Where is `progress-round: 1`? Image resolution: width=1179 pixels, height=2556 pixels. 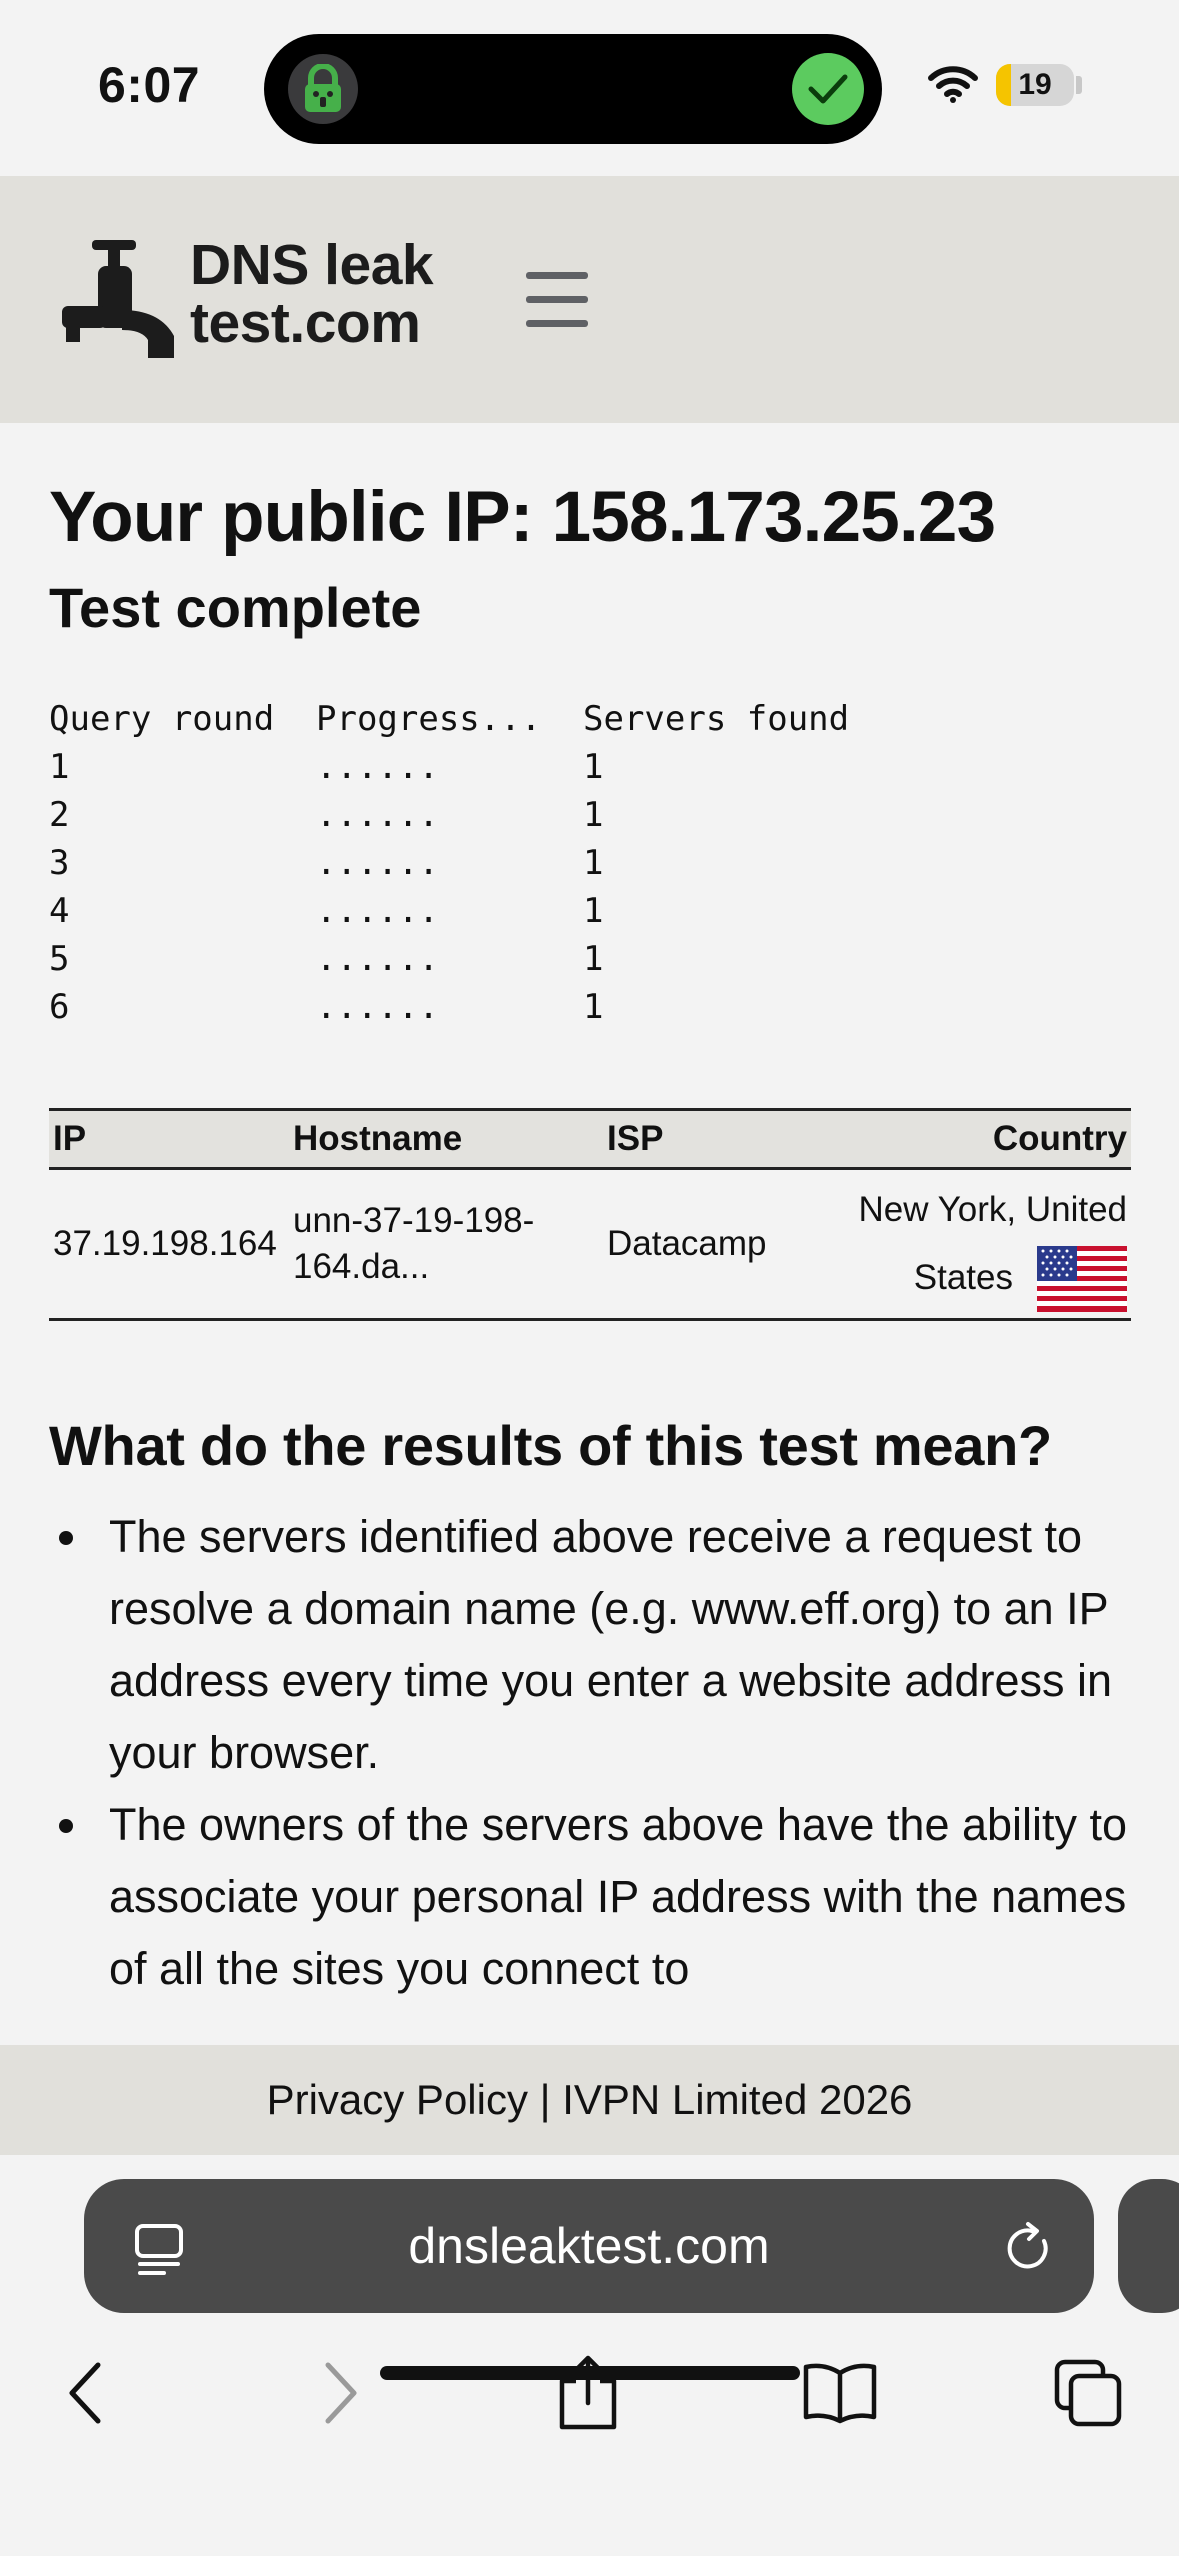 progress-round: 1 is located at coordinates (59, 767).